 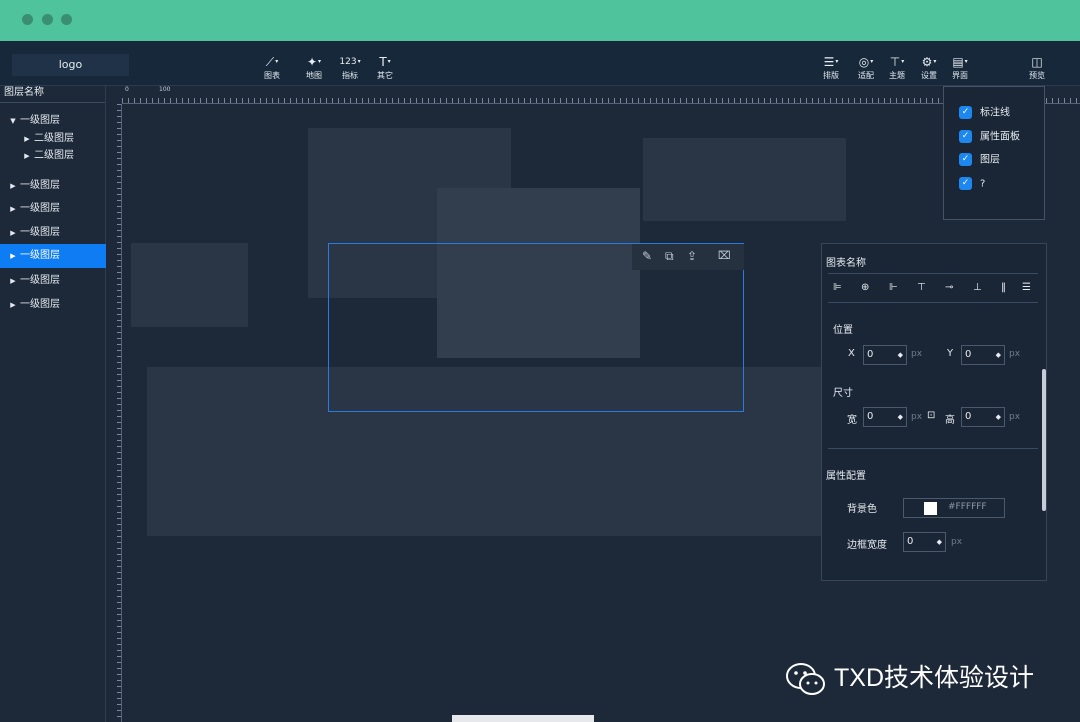 I want to click on window-maximize-dot, so click(x=66, y=19).